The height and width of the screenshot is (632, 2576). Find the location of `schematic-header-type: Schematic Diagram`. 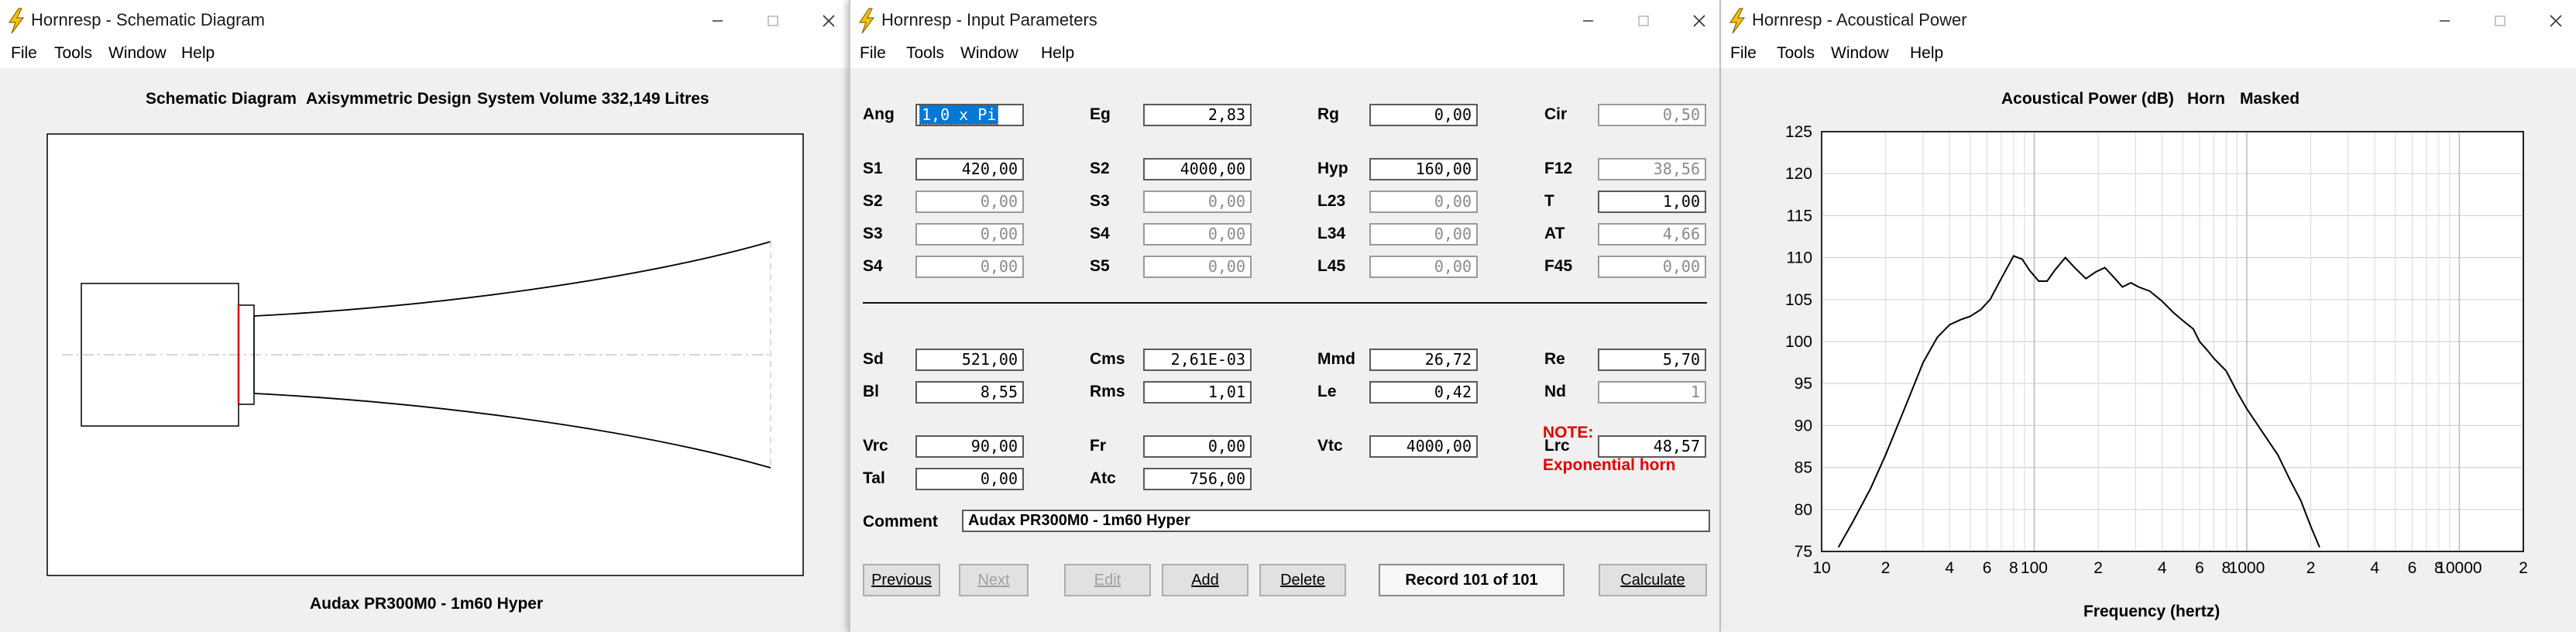

schematic-header-type: Schematic Diagram is located at coordinates (222, 99).